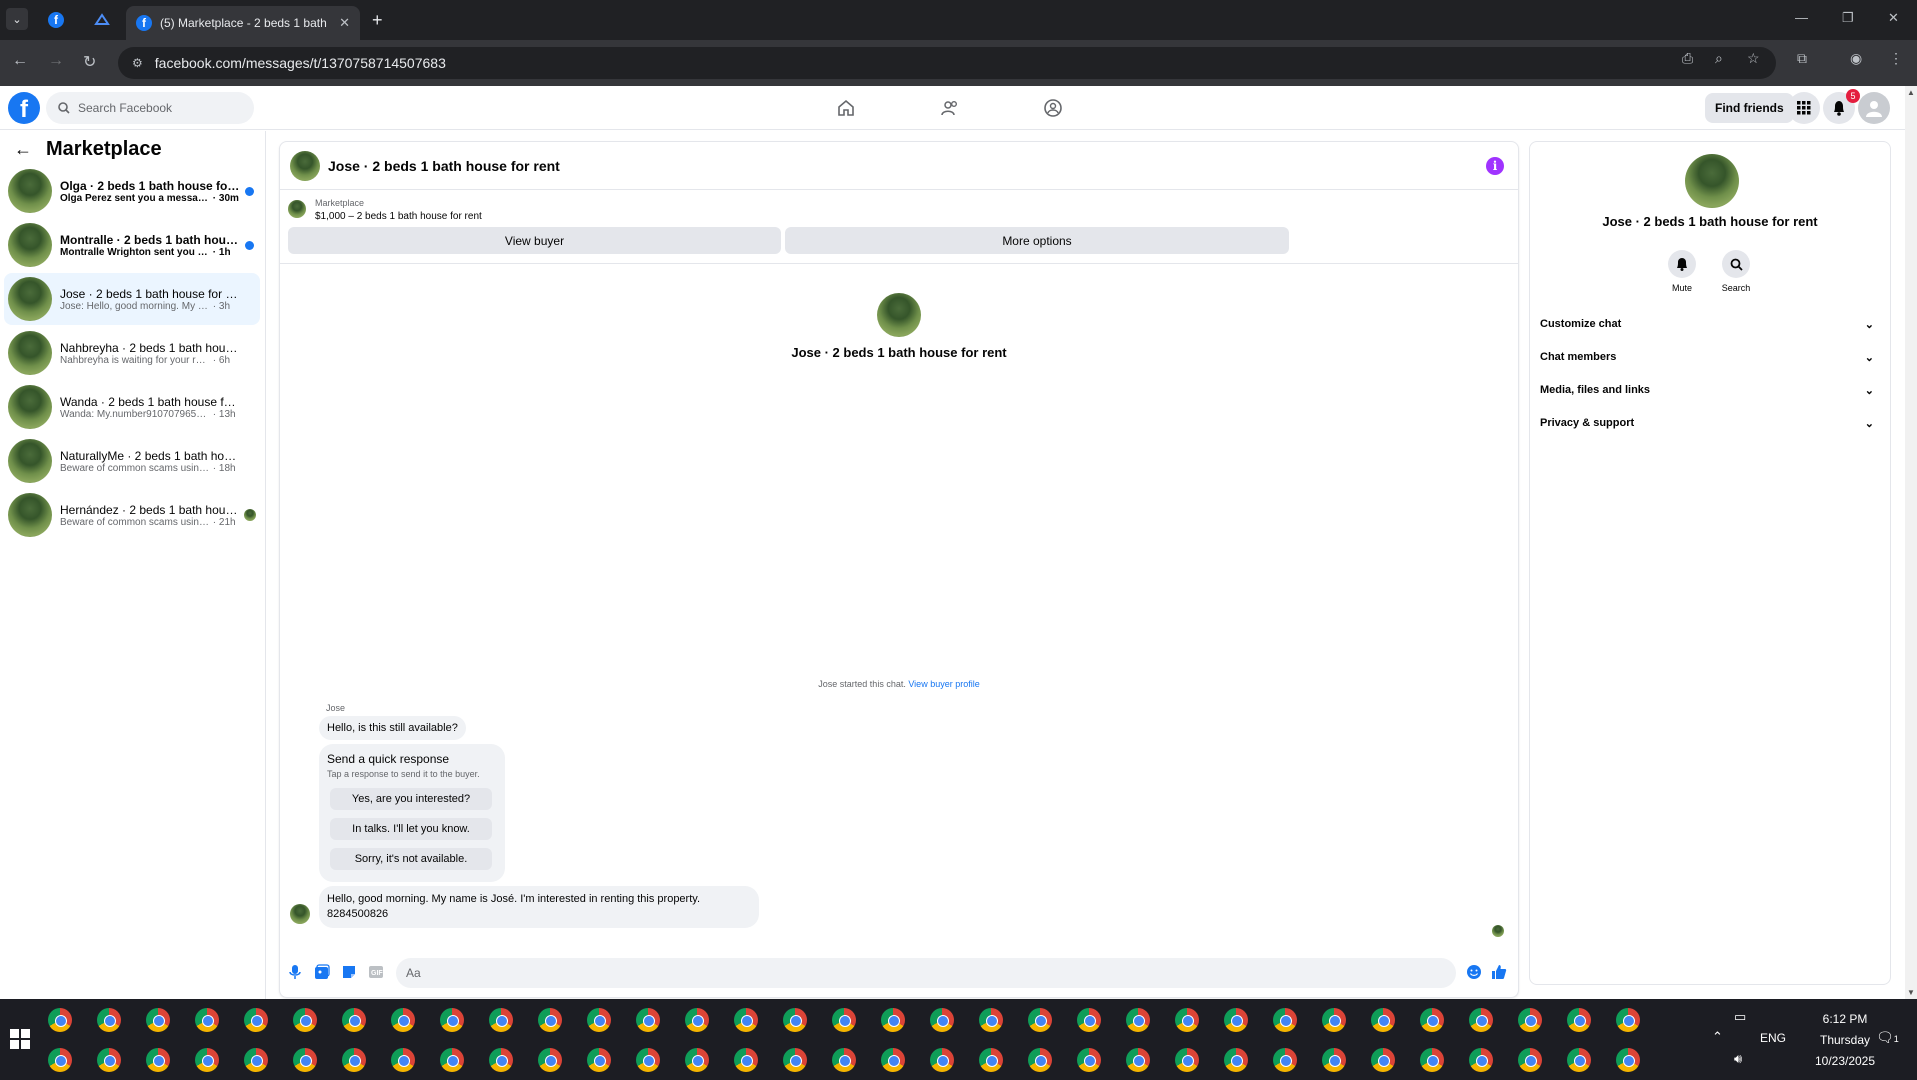 This screenshot has width=1917, height=1080. What do you see at coordinates (1474, 972) in the screenshot?
I see `emoji-icon` at bounding box center [1474, 972].